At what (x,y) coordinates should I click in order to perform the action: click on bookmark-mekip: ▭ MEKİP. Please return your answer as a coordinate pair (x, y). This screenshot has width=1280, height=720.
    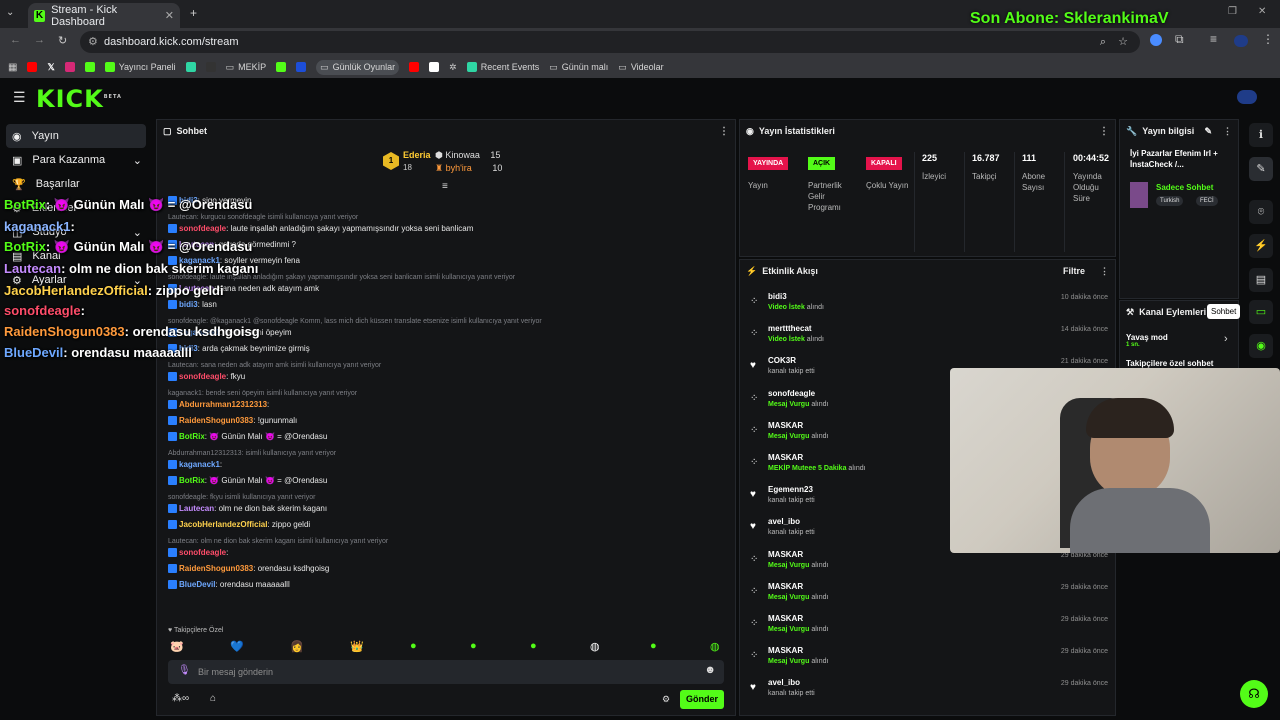
    Looking at the image, I should click on (246, 67).